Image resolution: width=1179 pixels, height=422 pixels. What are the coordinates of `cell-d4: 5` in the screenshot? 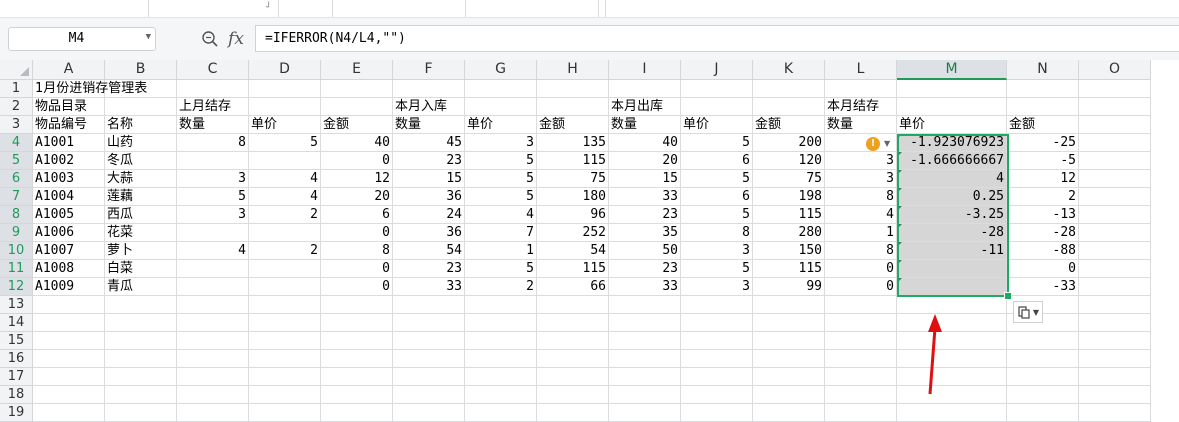 It's located at (285, 143).